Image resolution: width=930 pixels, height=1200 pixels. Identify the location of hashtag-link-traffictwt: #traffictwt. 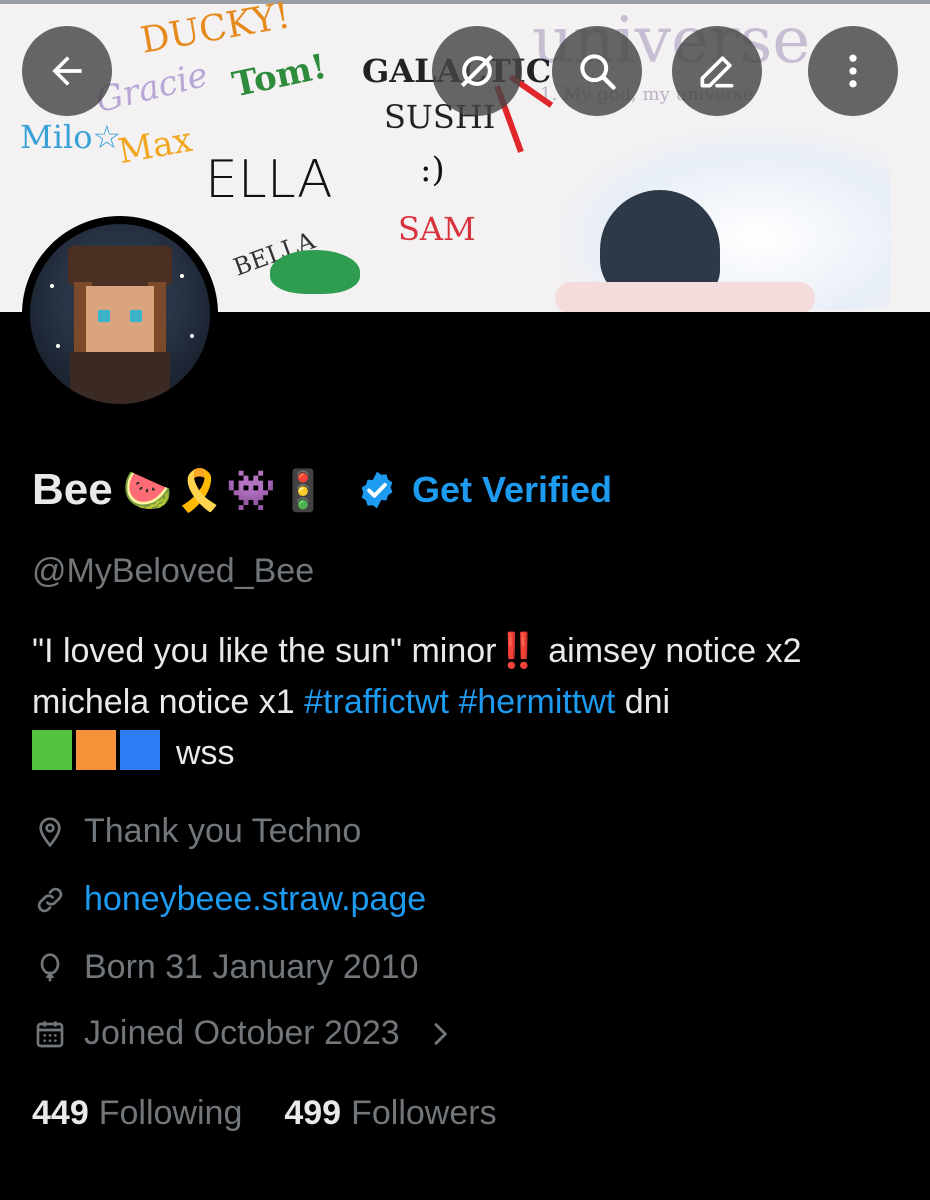
(376, 702).